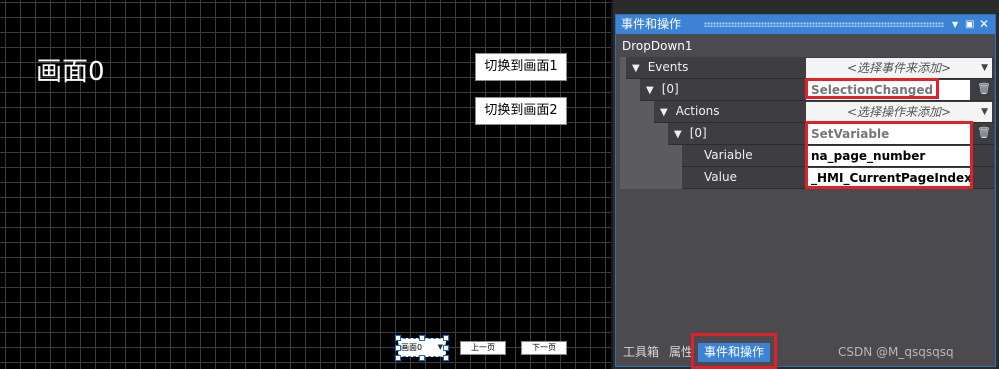  Describe the element at coordinates (899, 112) in the screenshot. I see `add-action-combo: <选择操作来添加> ▼` at that location.